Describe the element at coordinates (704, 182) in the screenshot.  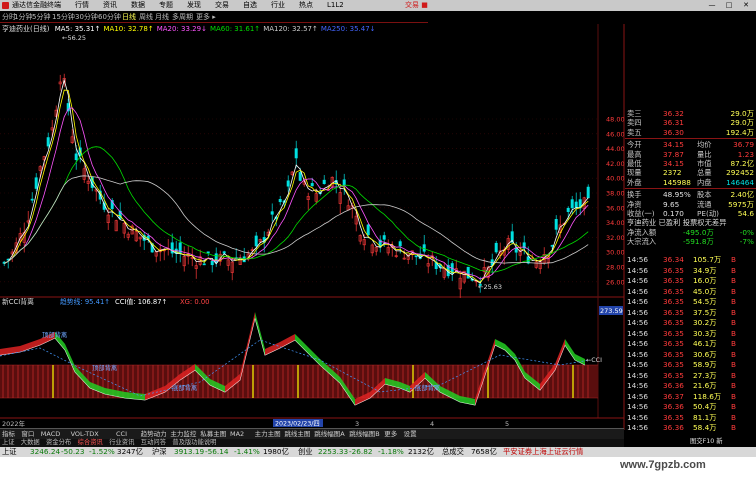
I see `quote-label: 内盘` at that location.